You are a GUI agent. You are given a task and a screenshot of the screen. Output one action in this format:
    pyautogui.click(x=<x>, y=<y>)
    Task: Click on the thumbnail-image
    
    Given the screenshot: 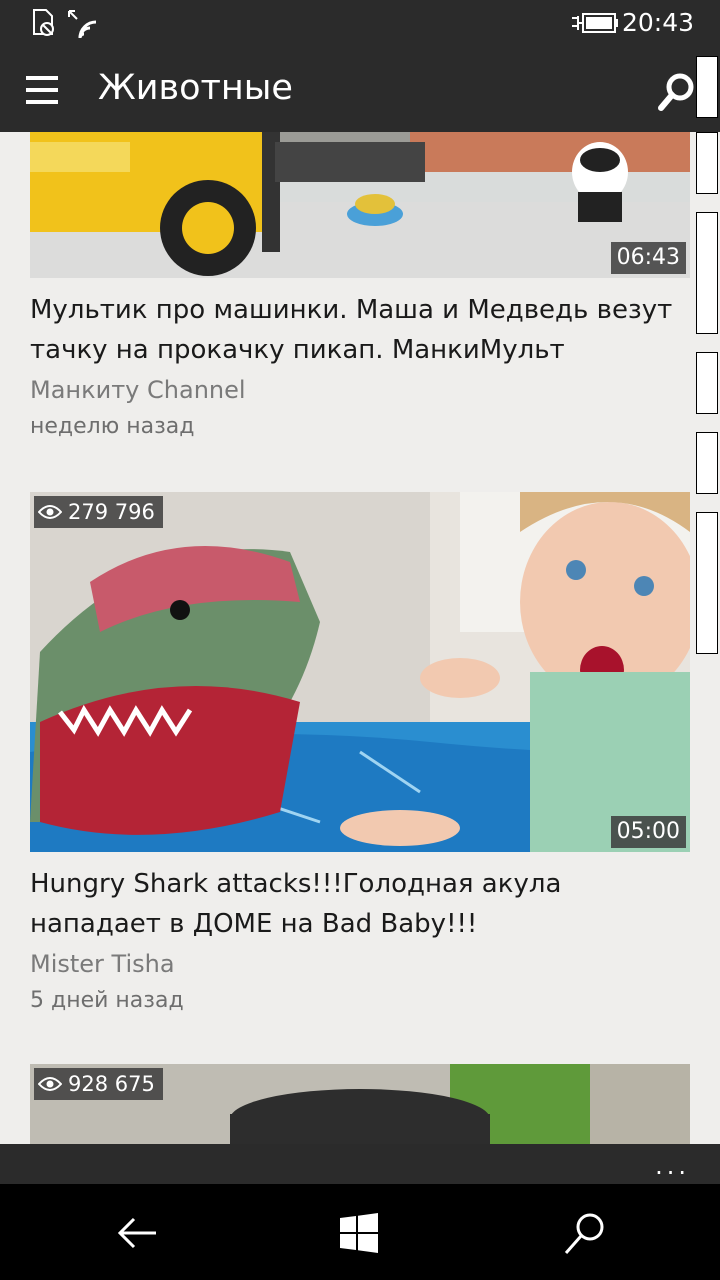 What is the action you would take?
    pyautogui.click(x=360, y=205)
    